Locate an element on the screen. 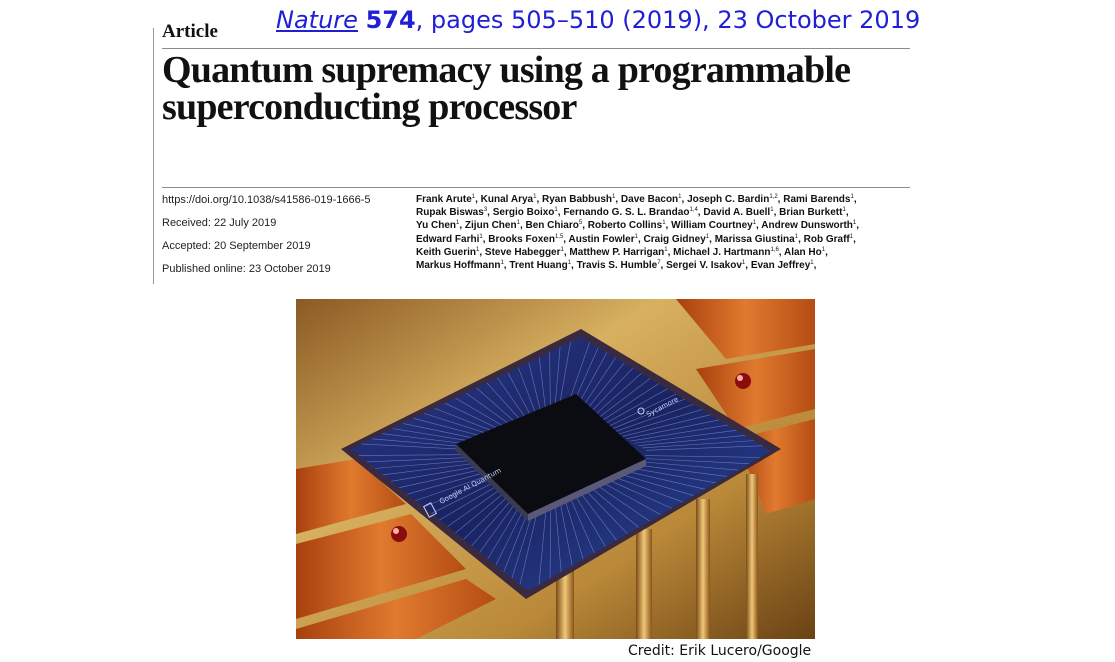 This screenshot has height=662, width=1115. author-name: Brooks Foxen1,5, is located at coordinates (527, 239).